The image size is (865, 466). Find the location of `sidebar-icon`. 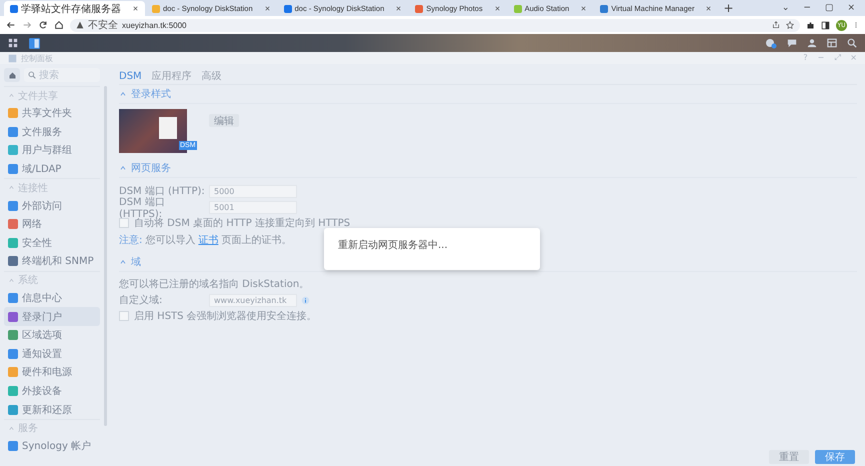

sidebar-icon is located at coordinates (825, 25).